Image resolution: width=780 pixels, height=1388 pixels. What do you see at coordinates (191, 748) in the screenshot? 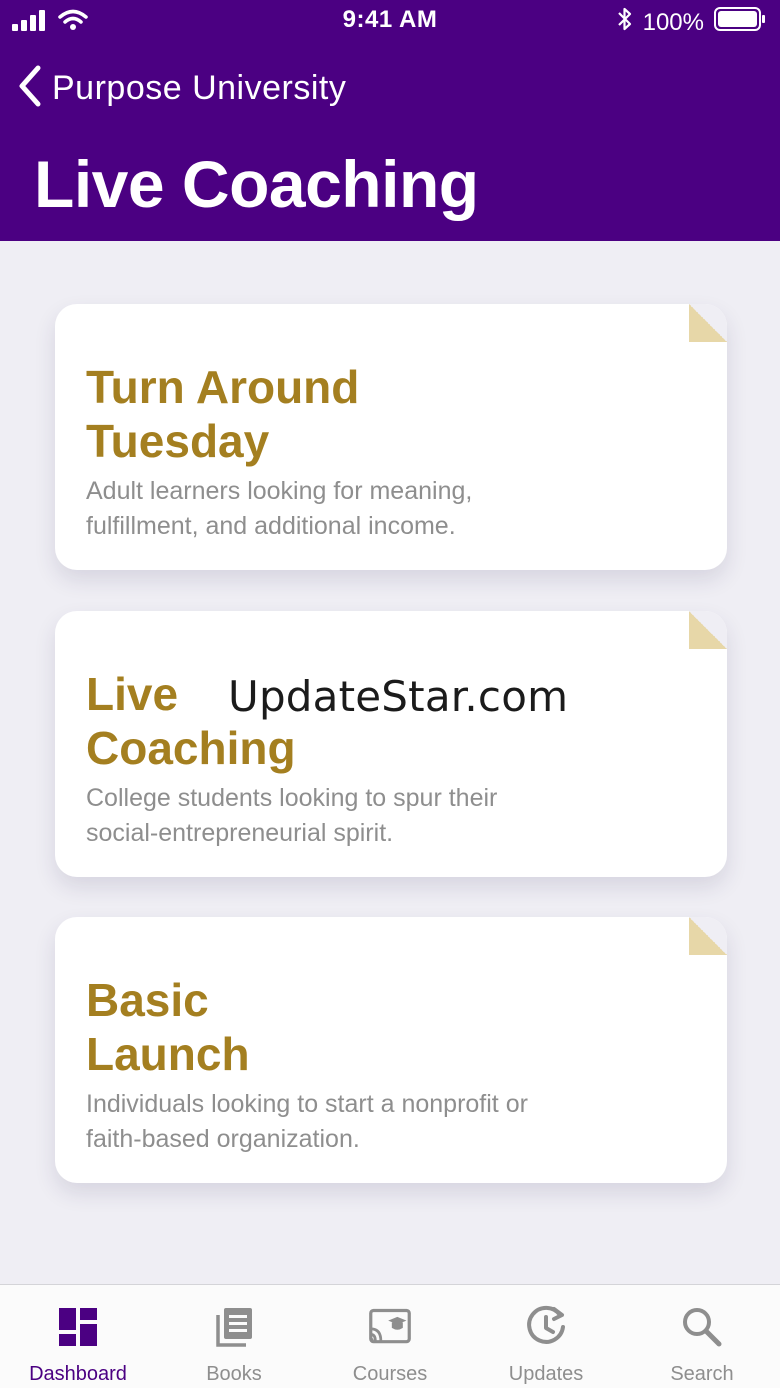
I see `card-title-line2: Coaching` at bounding box center [191, 748].